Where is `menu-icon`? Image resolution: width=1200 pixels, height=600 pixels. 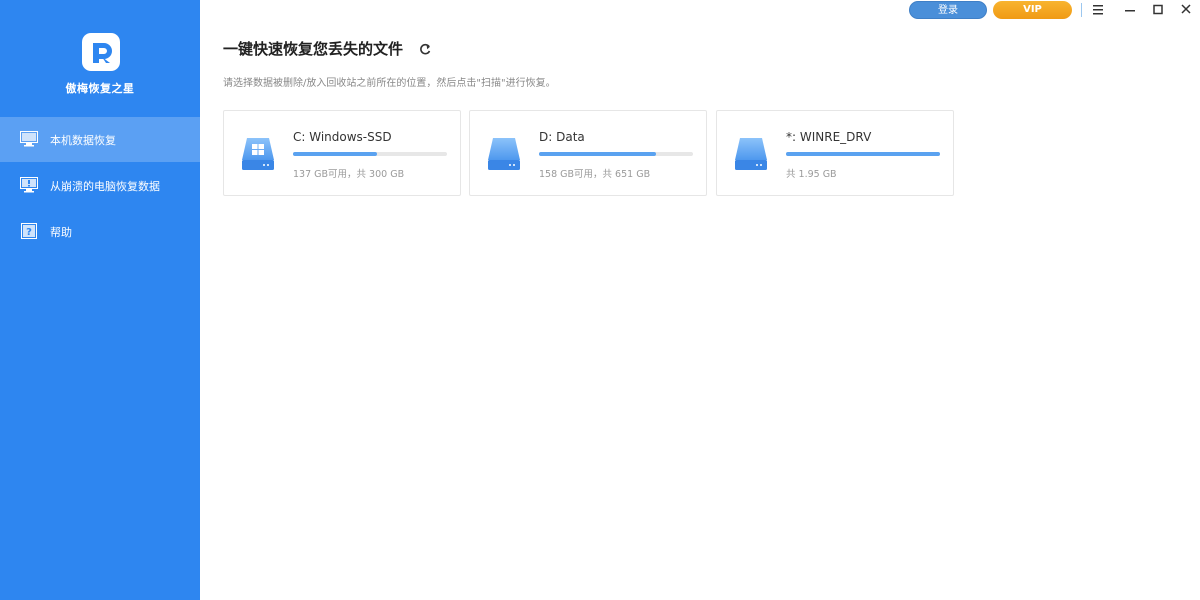
menu-icon is located at coordinates (1098, 10).